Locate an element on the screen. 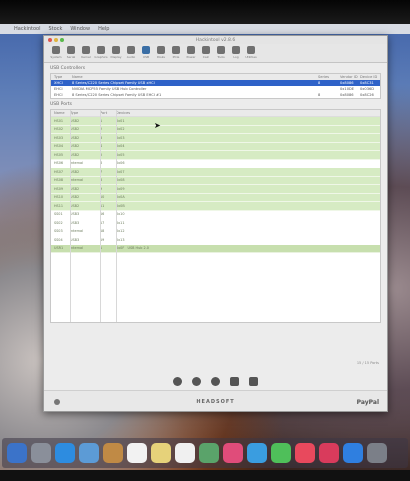 This screenshot has width=410, height=481. port-number: 8 is located at coordinates (101, 180).